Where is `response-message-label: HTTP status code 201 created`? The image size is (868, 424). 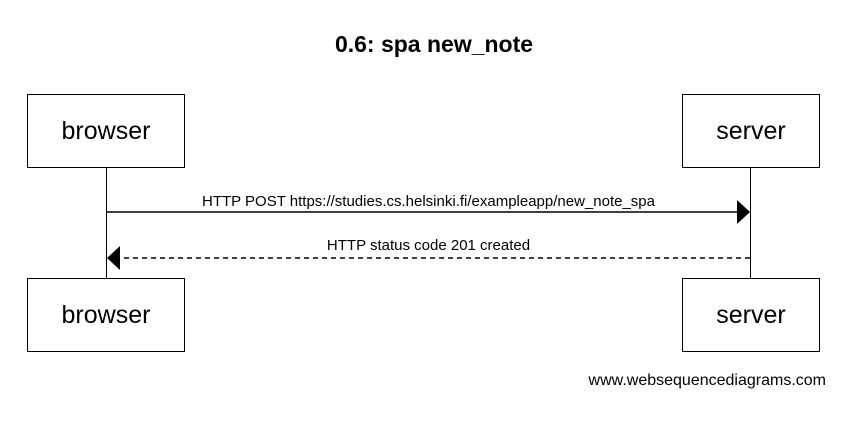
response-message-label: HTTP status code 201 created is located at coordinates (428, 245).